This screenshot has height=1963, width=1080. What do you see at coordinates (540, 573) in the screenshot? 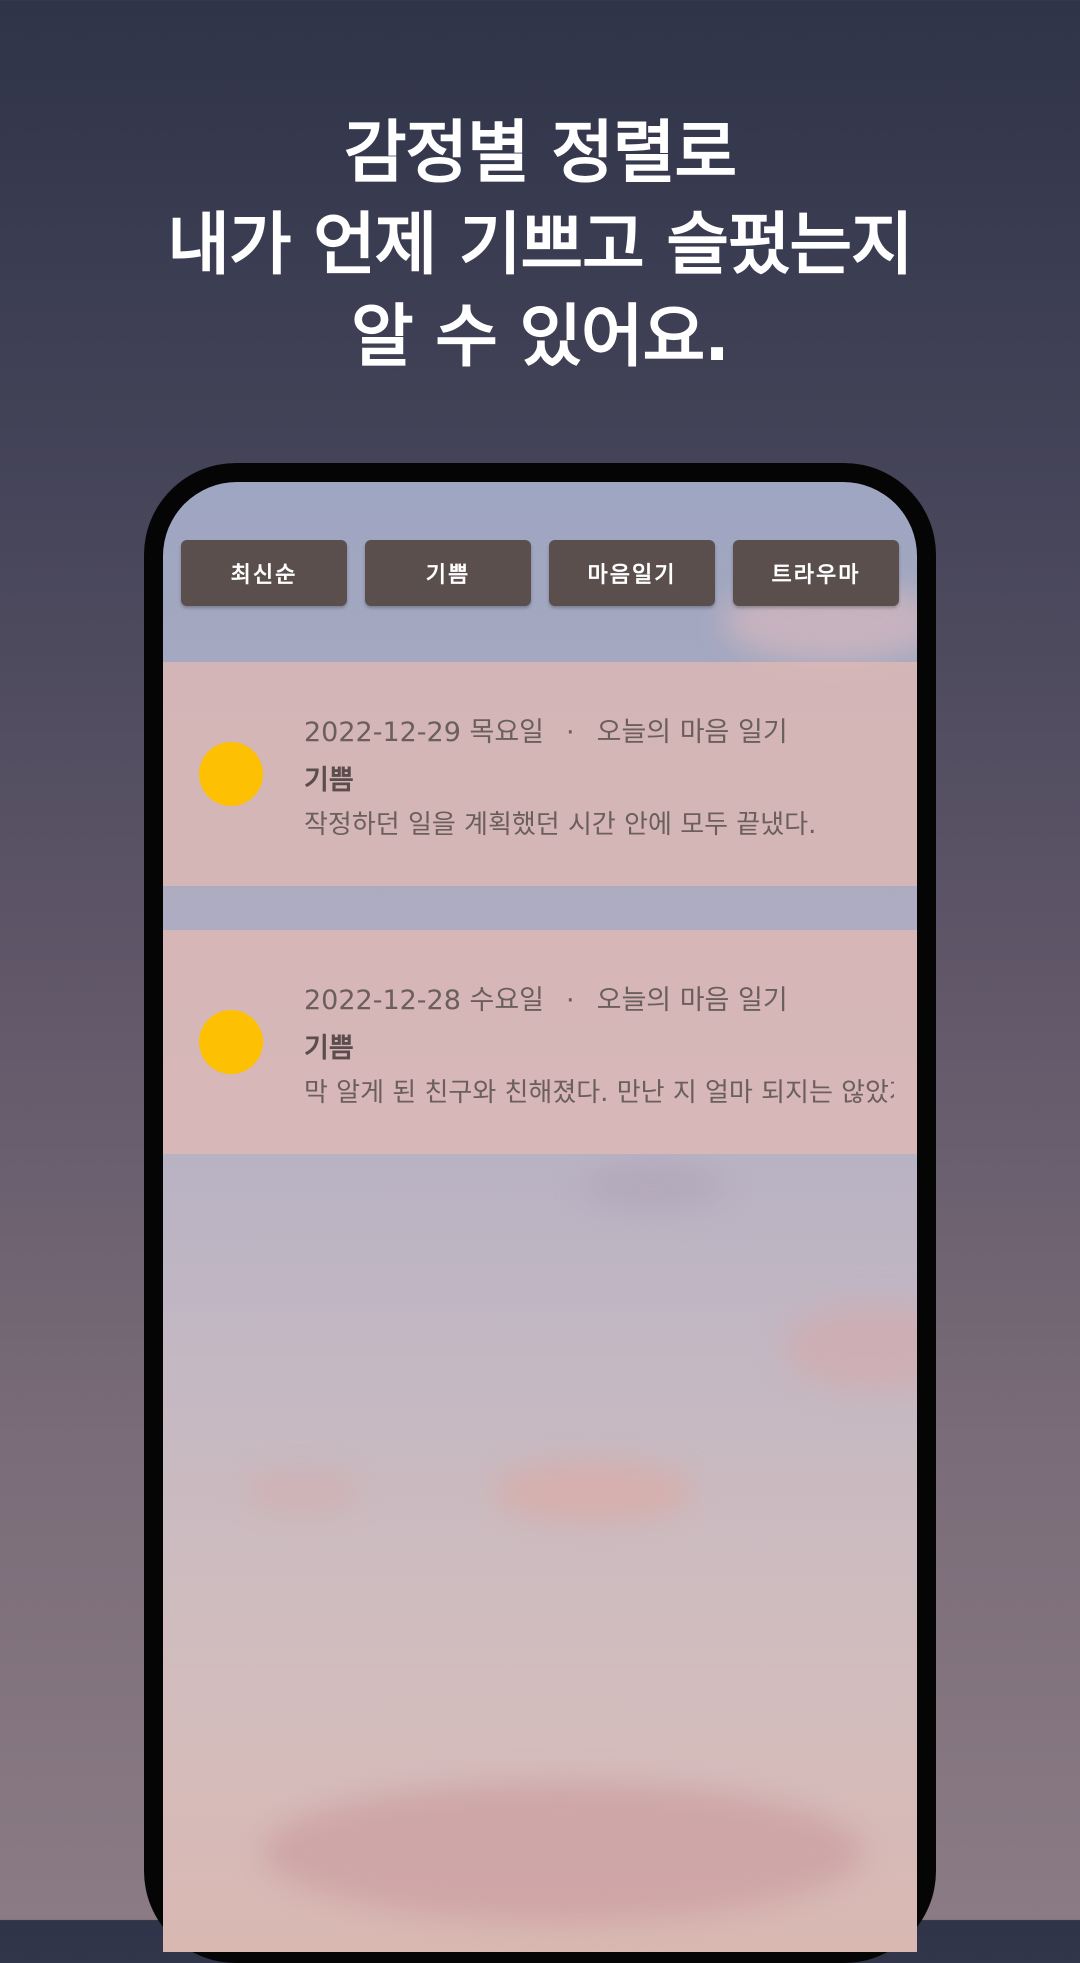
I see `filter-bar: 최신순 기쁨 마음일기 트라우마` at bounding box center [540, 573].